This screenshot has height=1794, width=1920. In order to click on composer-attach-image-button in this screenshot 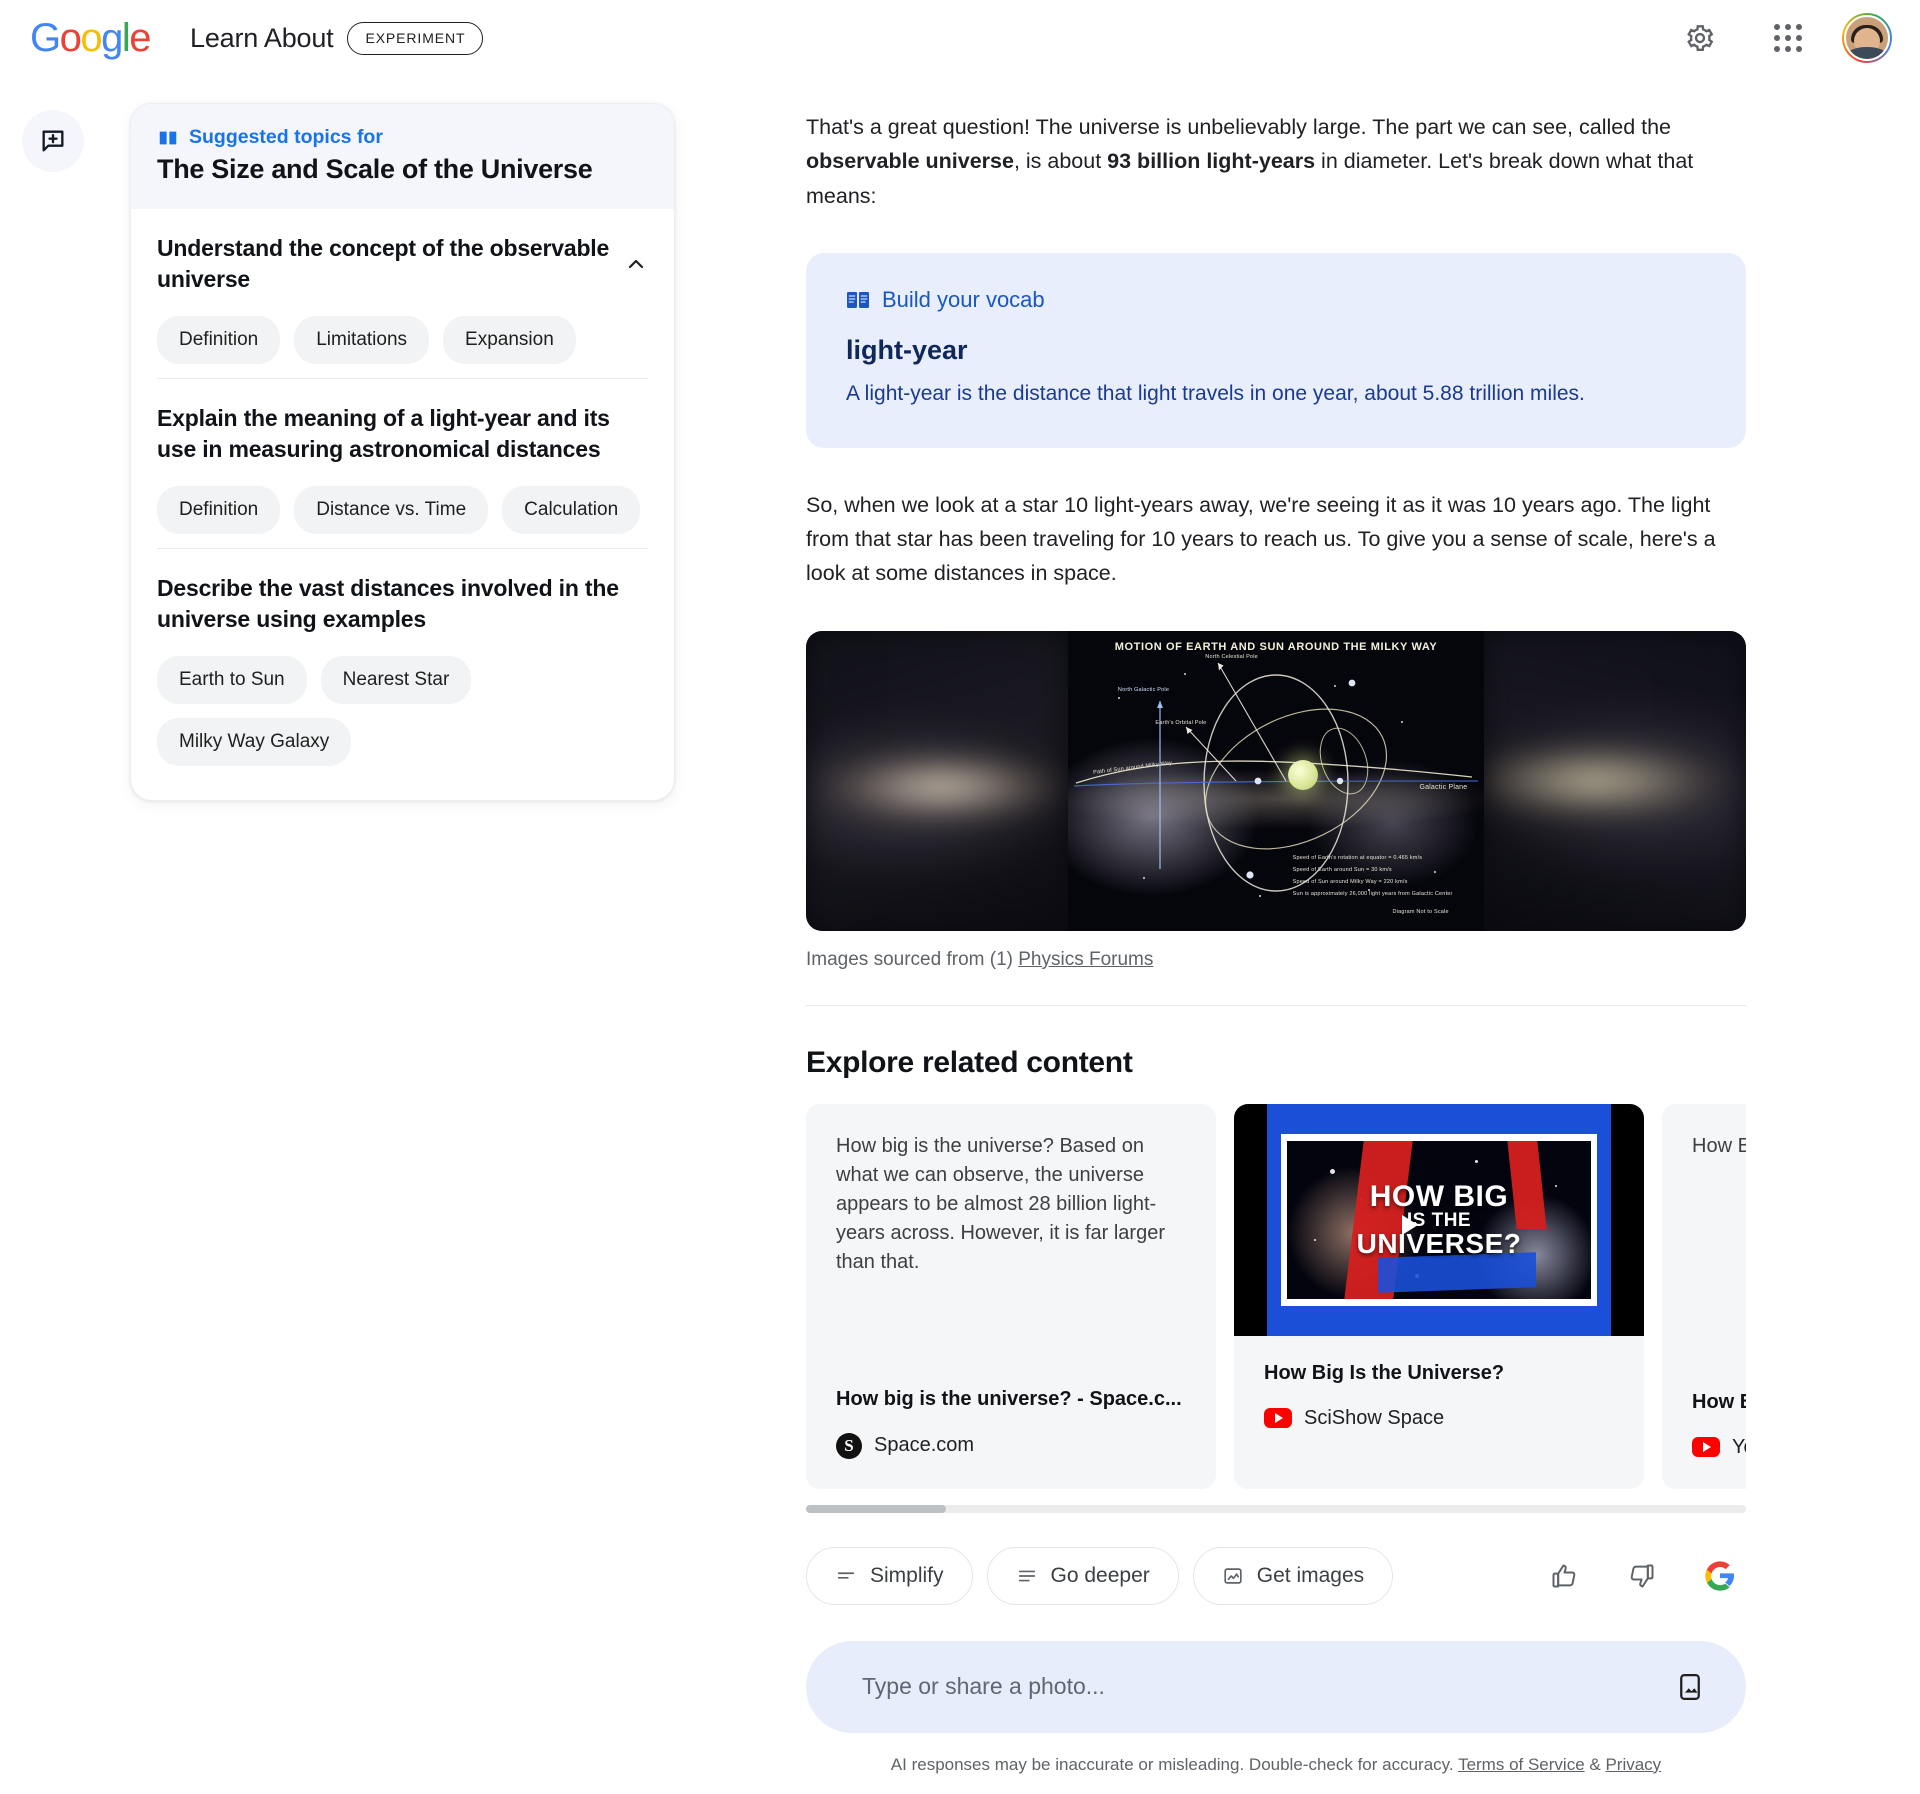, I will do `click(1690, 1687)`.